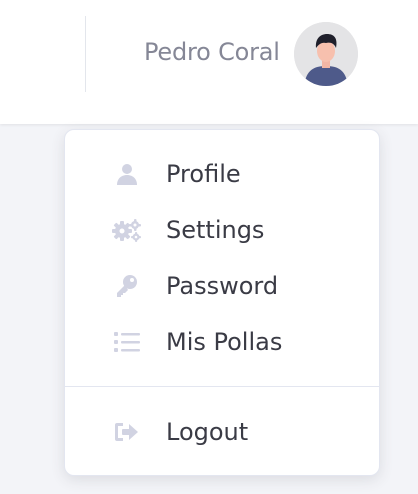 The image size is (418, 494). Describe the element at coordinates (203, 174) in the screenshot. I see `menu-item-label: Profile` at that location.